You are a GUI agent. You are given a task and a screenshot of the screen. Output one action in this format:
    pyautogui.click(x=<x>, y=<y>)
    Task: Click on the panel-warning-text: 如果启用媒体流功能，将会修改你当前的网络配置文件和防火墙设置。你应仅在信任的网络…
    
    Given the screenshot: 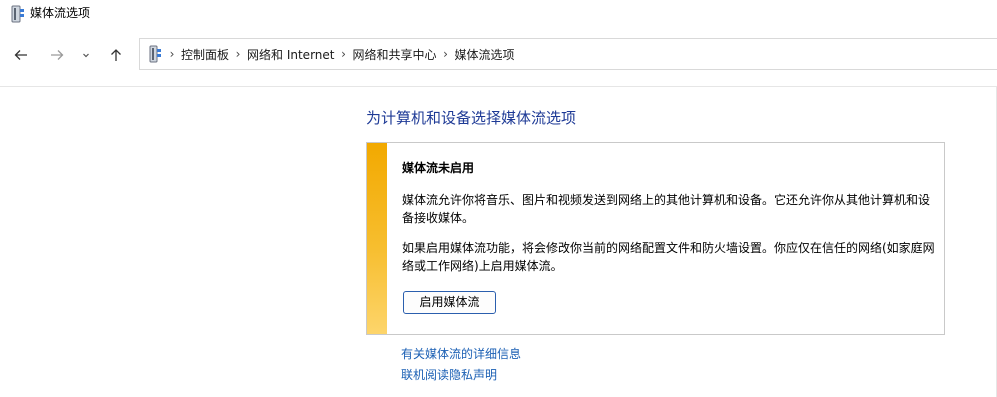 What is the action you would take?
    pyautogui.click(x=668, y=257)
    